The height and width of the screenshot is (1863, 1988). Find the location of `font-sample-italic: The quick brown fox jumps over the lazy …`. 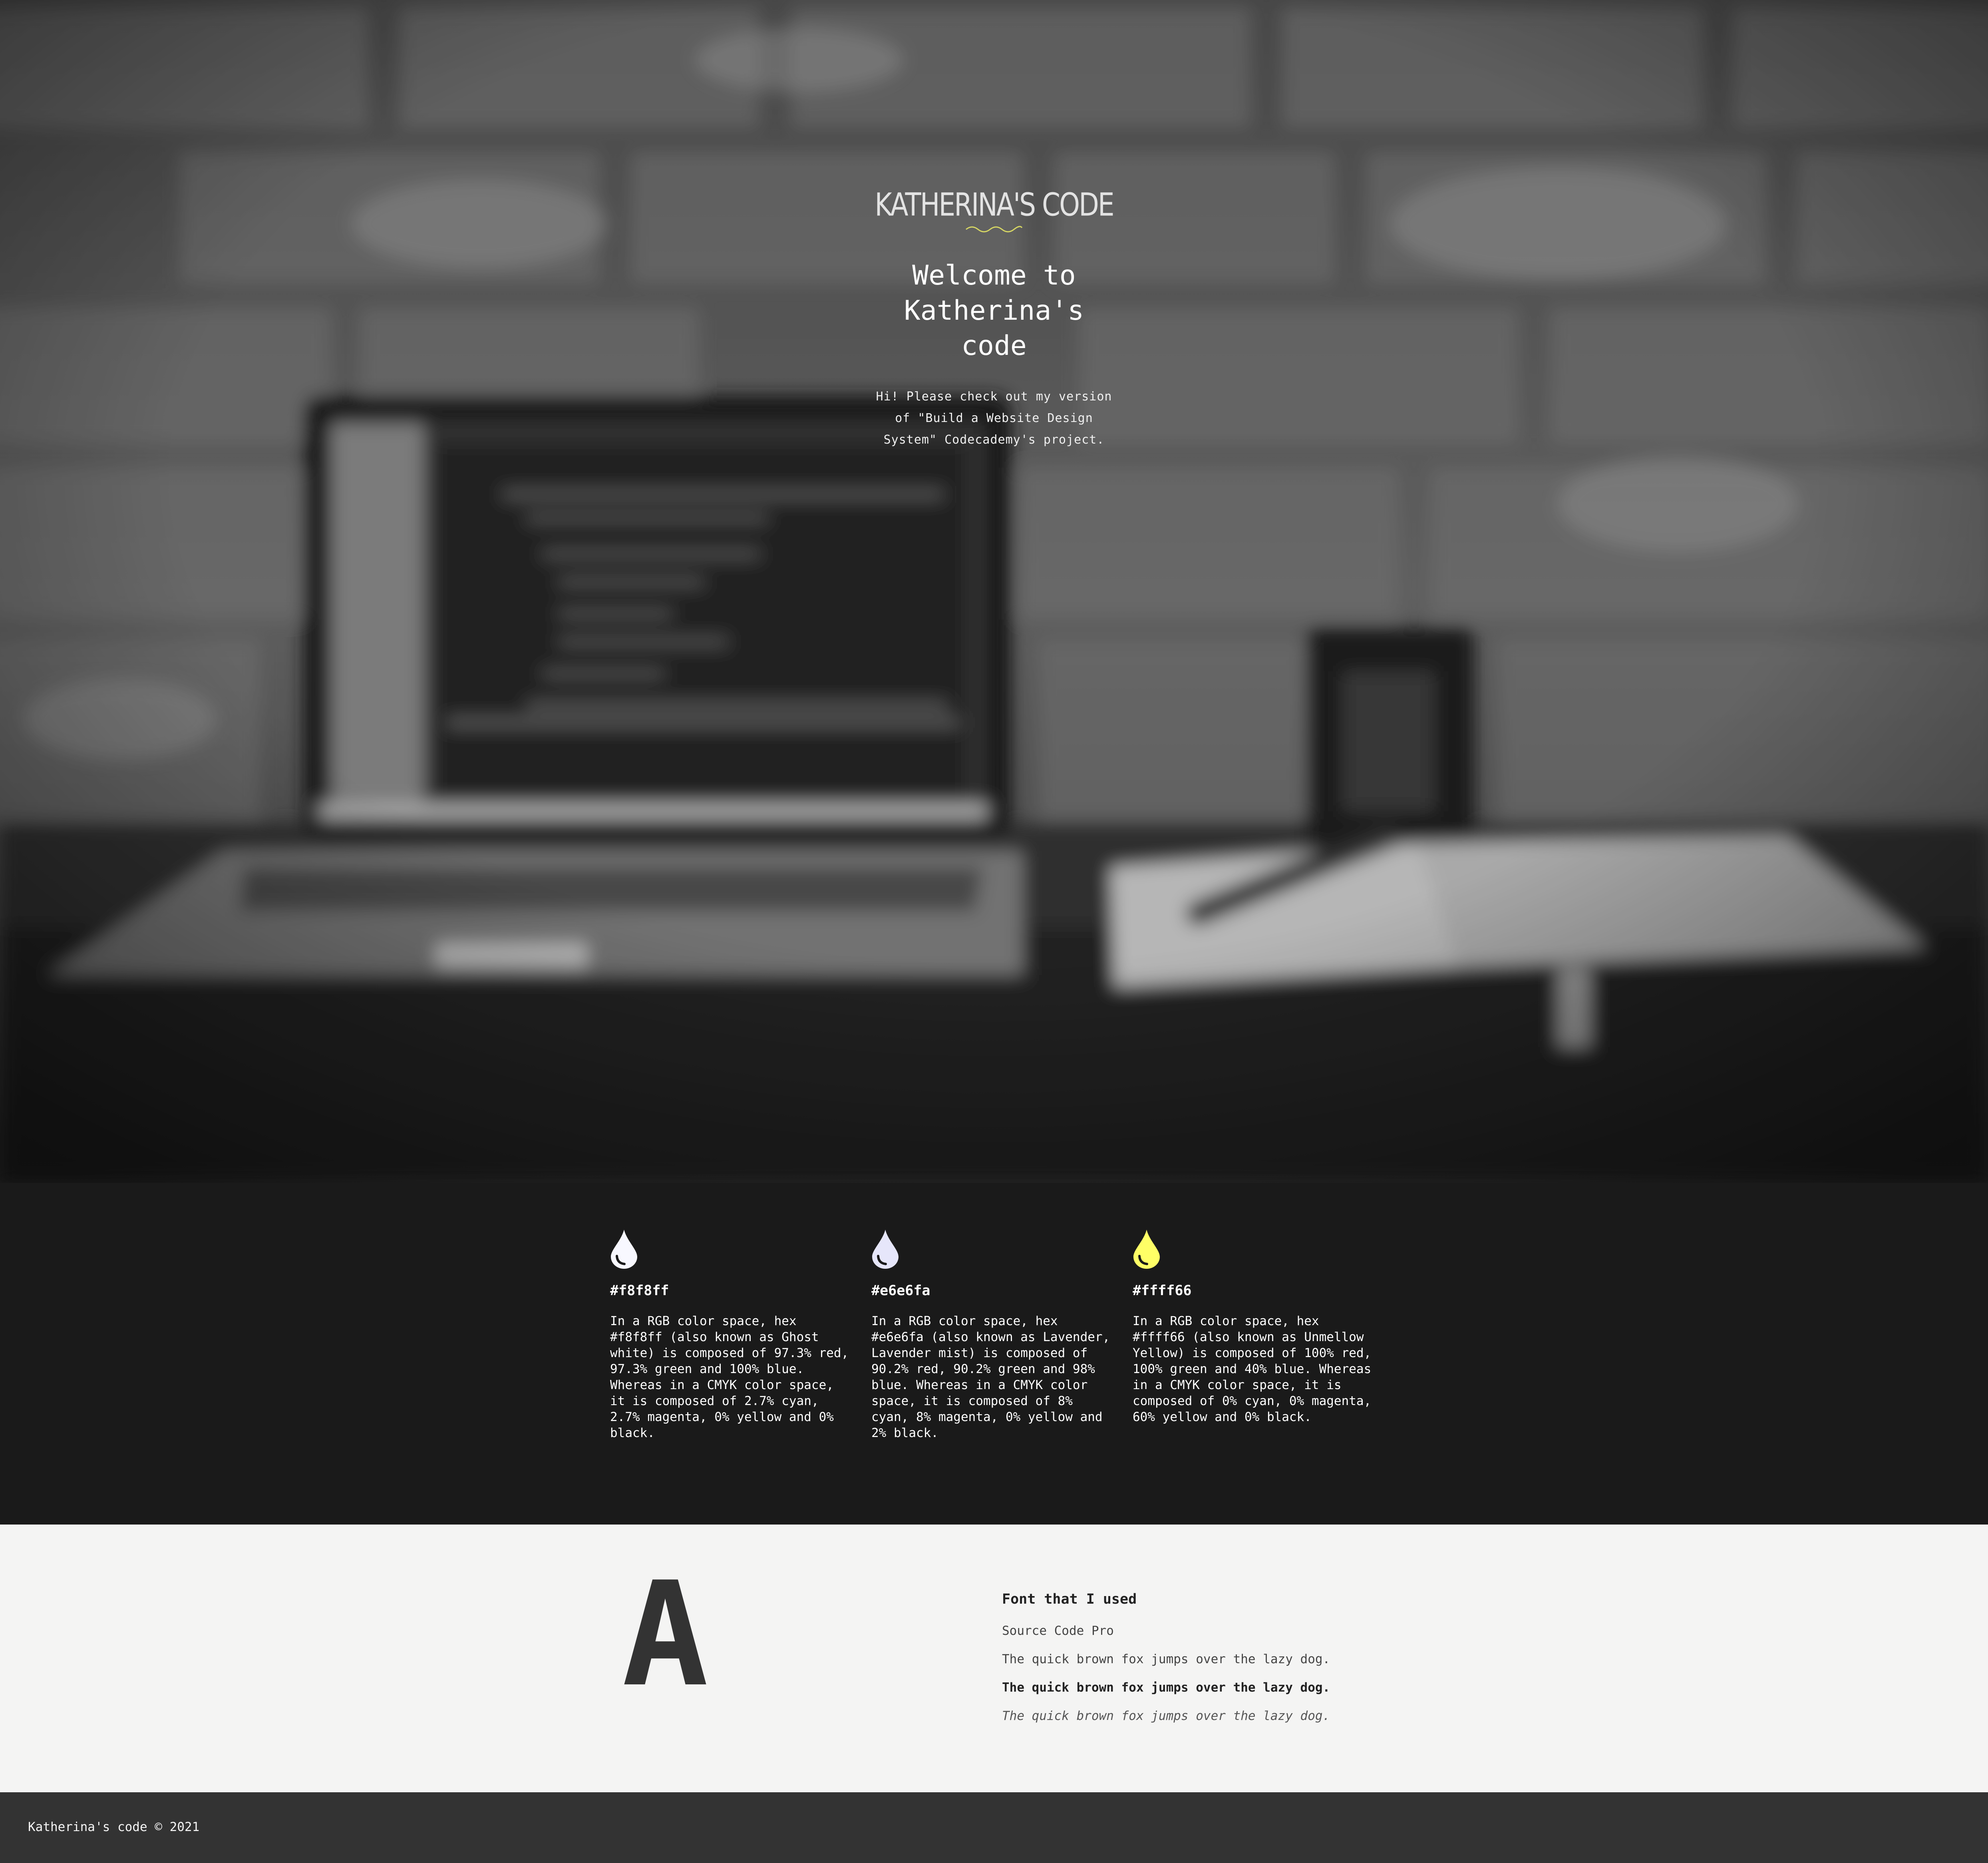

font-sample-italic: The quick brown fox jumps over the lazy … is located at coordinates (1166, 1716).